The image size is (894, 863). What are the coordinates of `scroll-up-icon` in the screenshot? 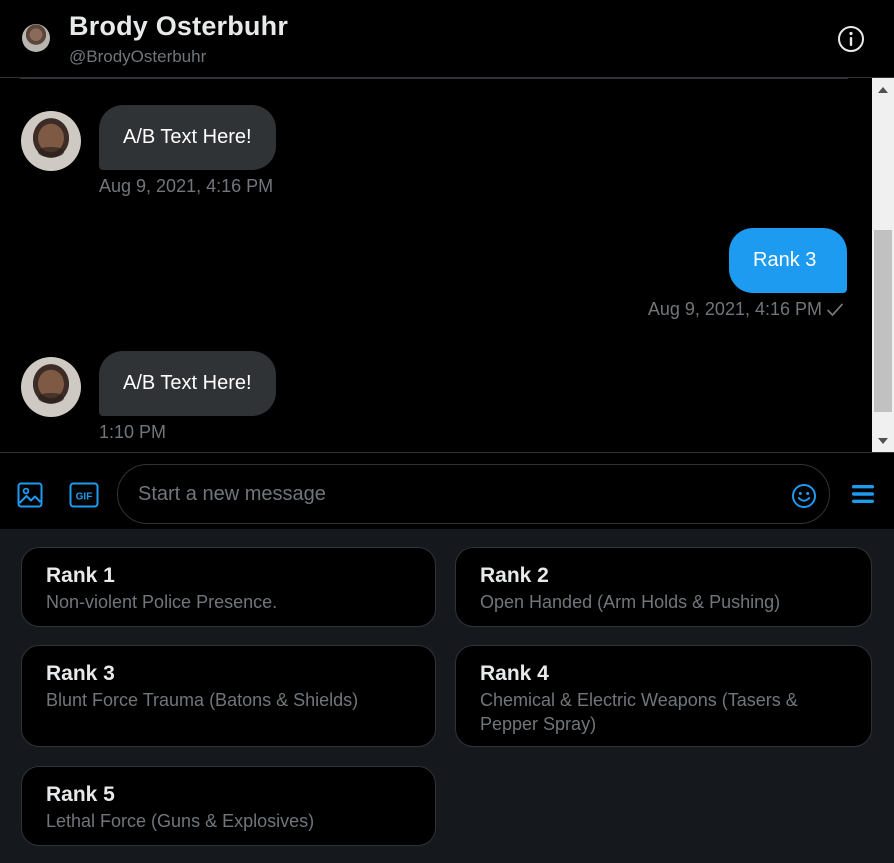 It's located at (883, 89).